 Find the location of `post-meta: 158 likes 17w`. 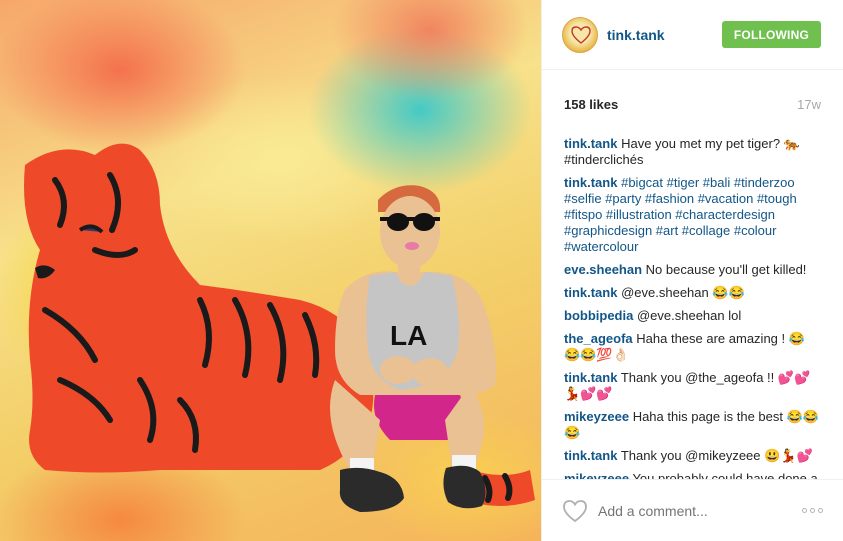

post-meta: 158 likes 17w is located at coordinates (692, 95).